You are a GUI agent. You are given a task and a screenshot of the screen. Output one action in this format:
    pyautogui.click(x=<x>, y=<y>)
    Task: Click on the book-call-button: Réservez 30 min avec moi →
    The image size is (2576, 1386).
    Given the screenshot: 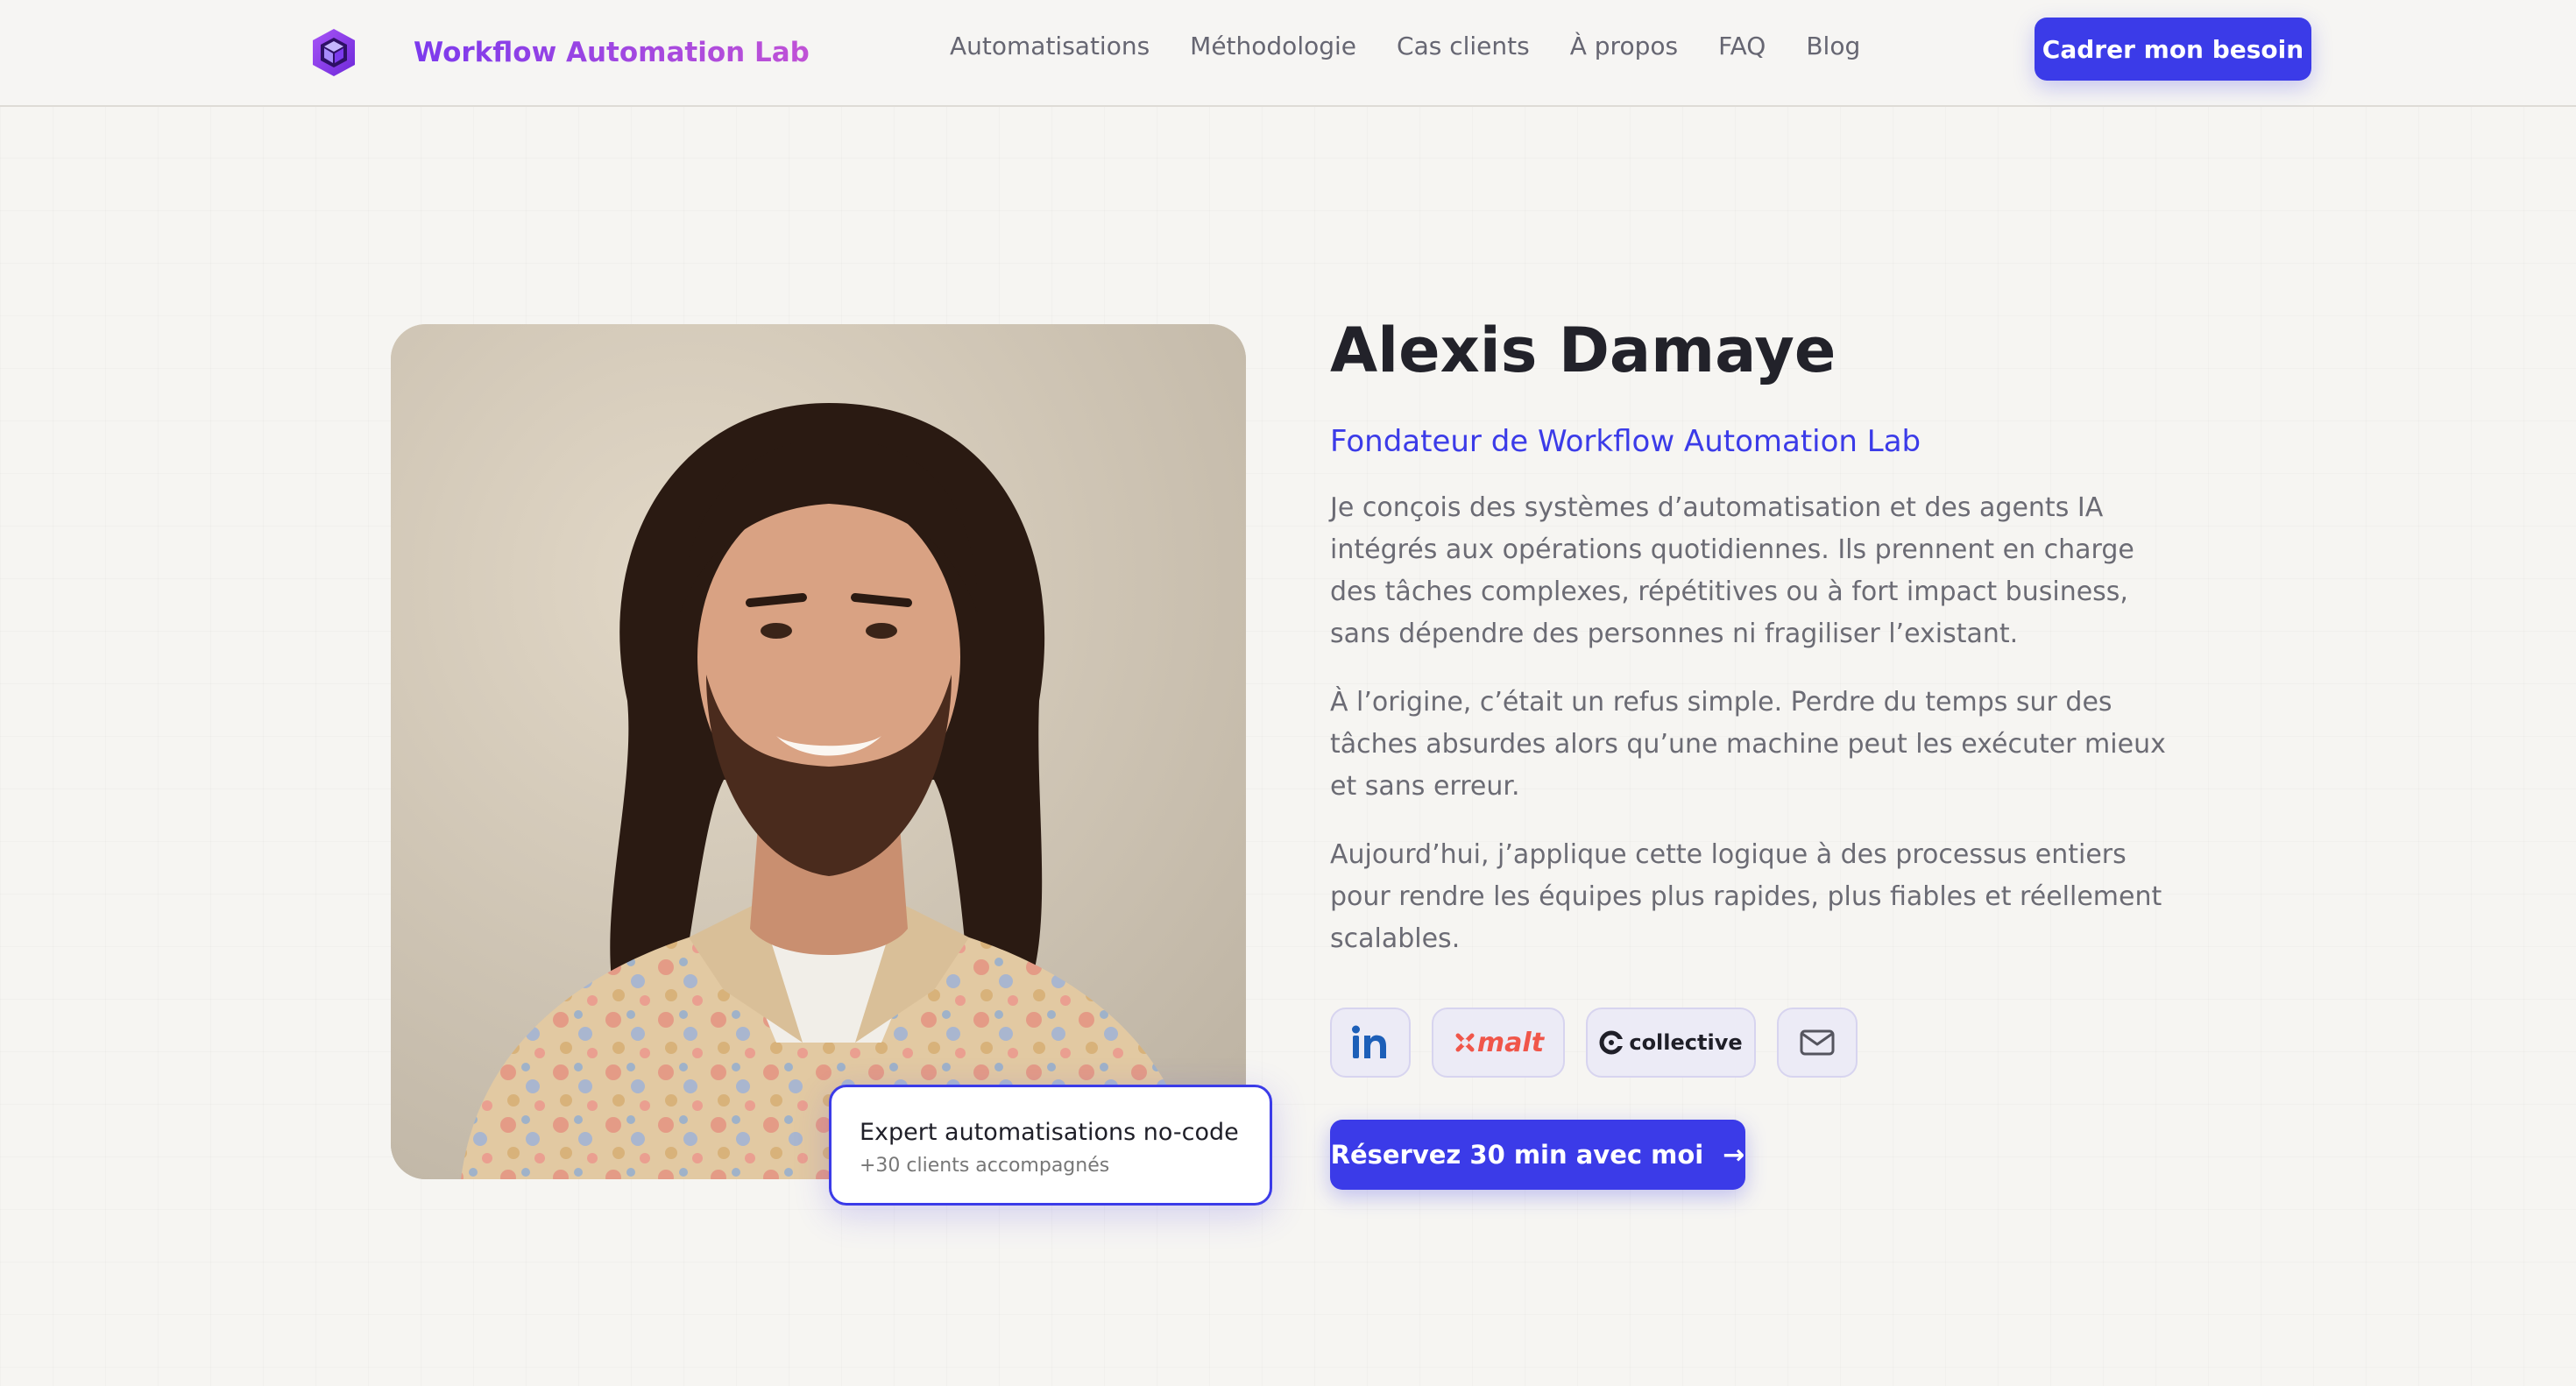 What is the action you would take?
    pyautogui.click(x=1537, y=1155)
    